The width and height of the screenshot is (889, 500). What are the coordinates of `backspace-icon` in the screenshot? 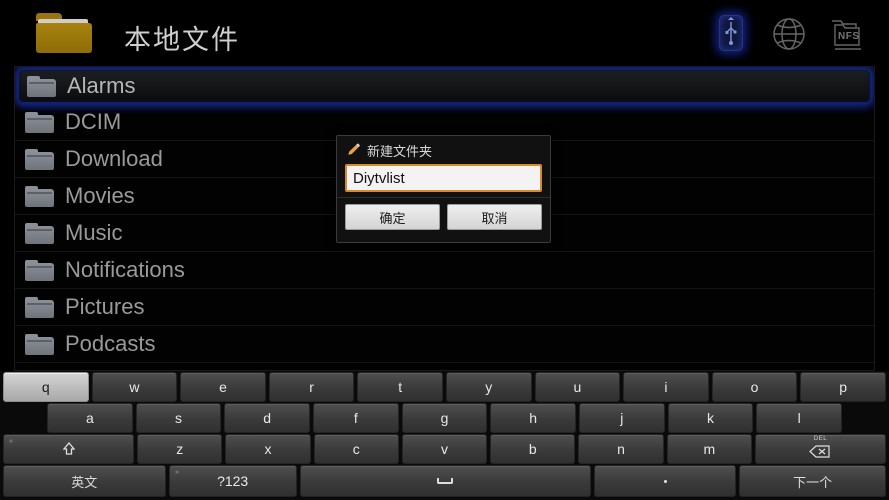 It's located at (820, 451).